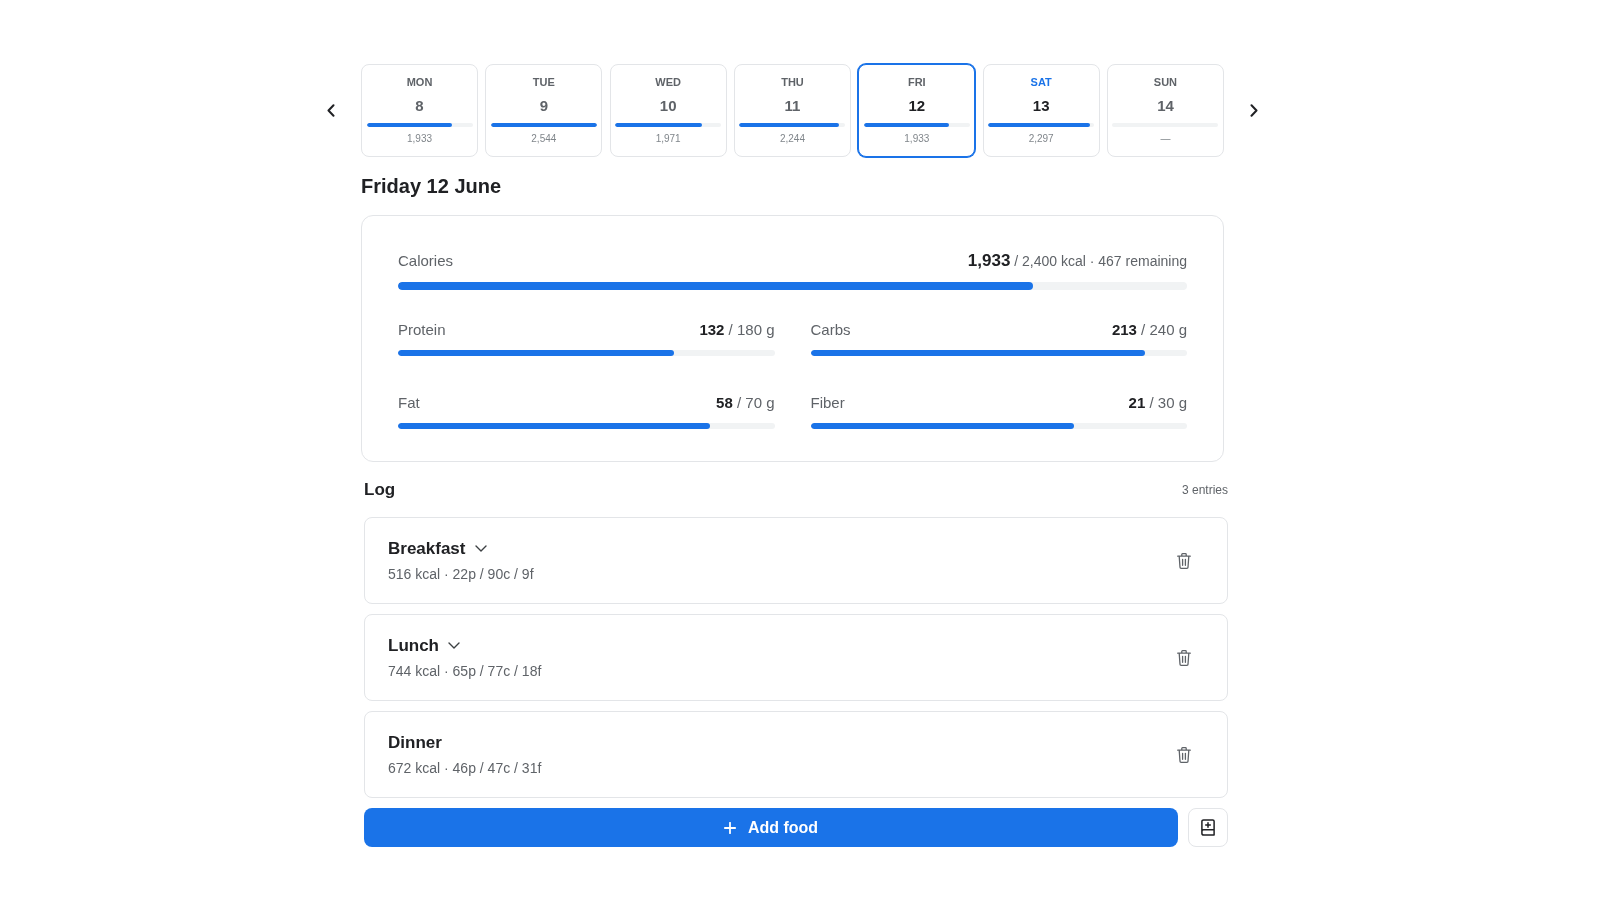 This screenshot has width=1600, height=900. What do you see at coordinates (380, 490) in the screenshot?
I see `log-heading: Log` at bounding box center [380, 490].